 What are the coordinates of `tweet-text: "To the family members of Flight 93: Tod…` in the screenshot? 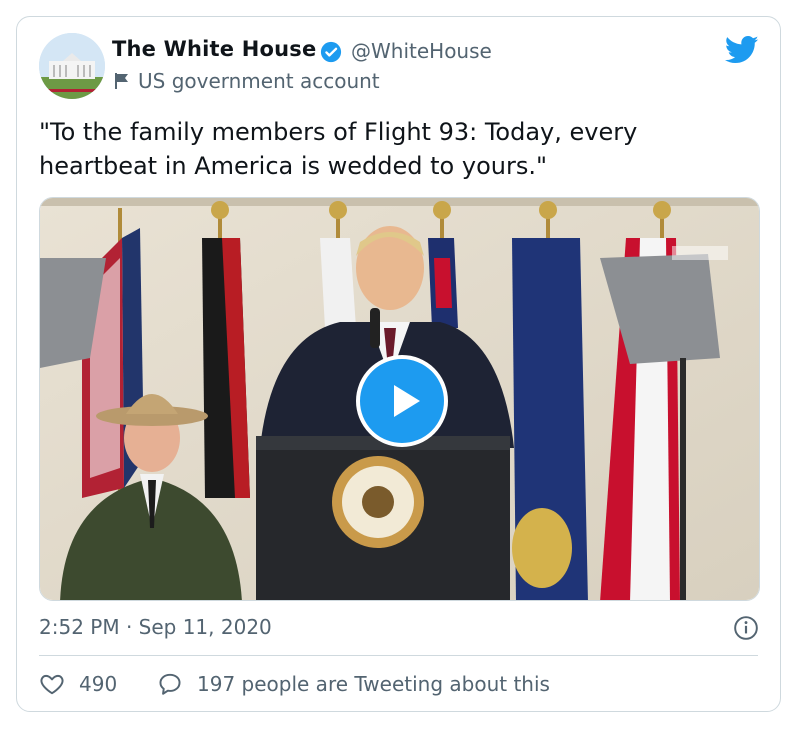 It's located at (342, 149).